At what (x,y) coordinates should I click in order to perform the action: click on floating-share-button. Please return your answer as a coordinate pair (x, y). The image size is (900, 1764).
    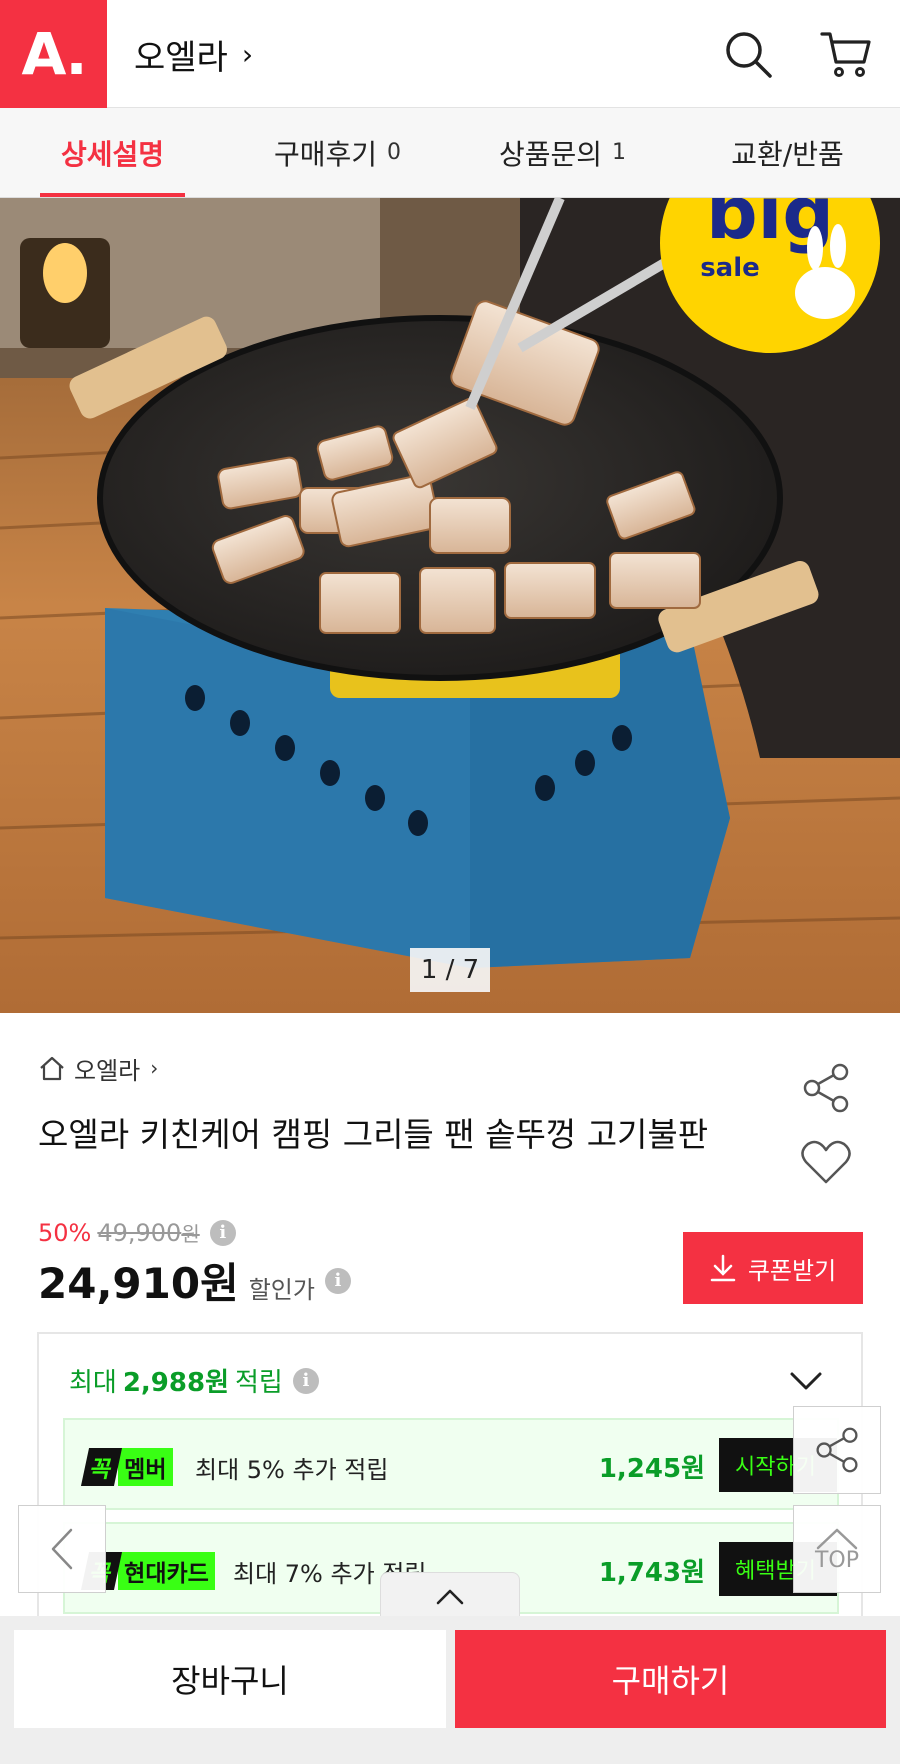
    Looking at the image, I should click on (837, 1450).